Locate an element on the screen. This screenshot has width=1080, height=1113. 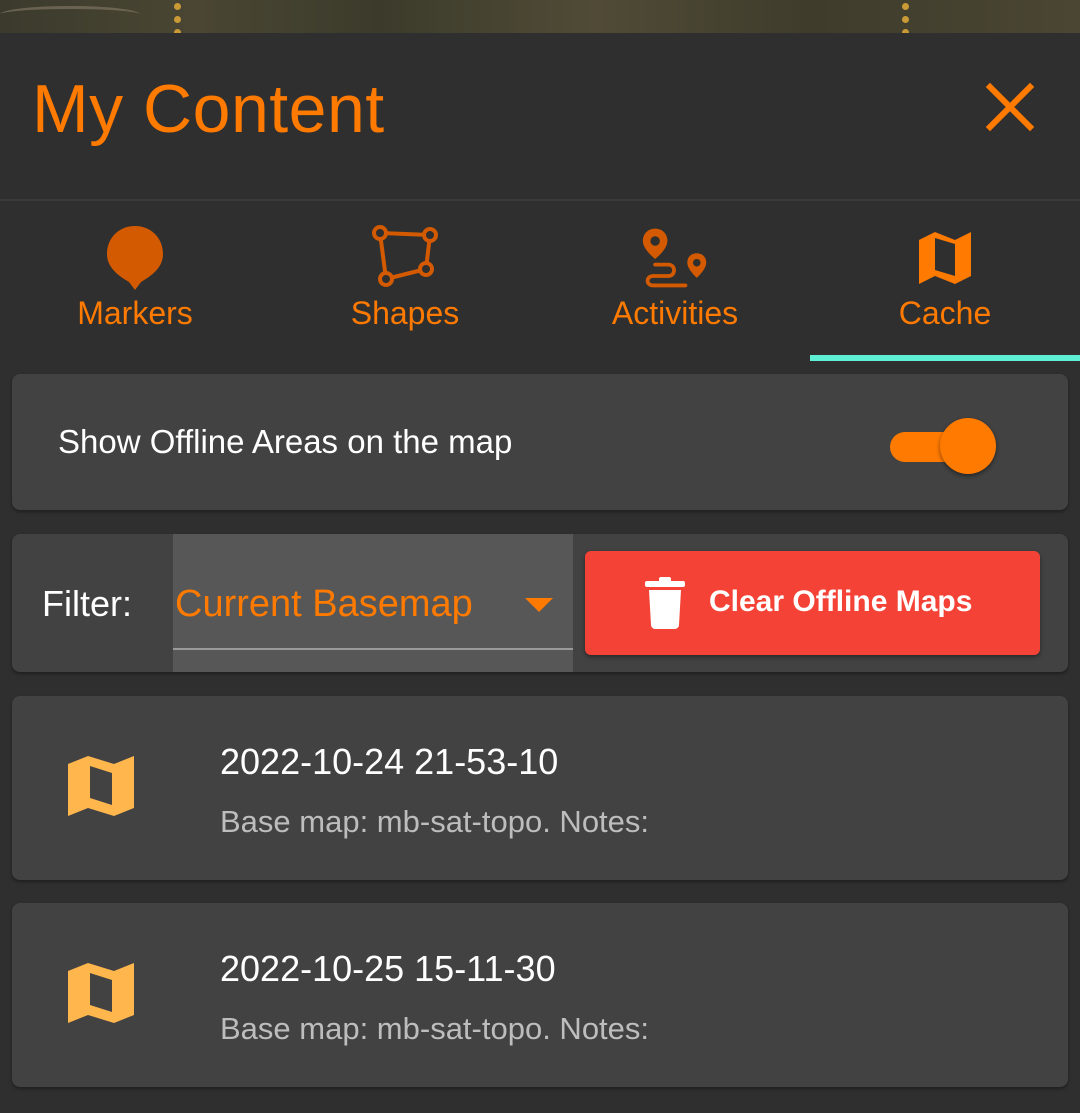
map-pin-icon is located at coordinates (135, 258).